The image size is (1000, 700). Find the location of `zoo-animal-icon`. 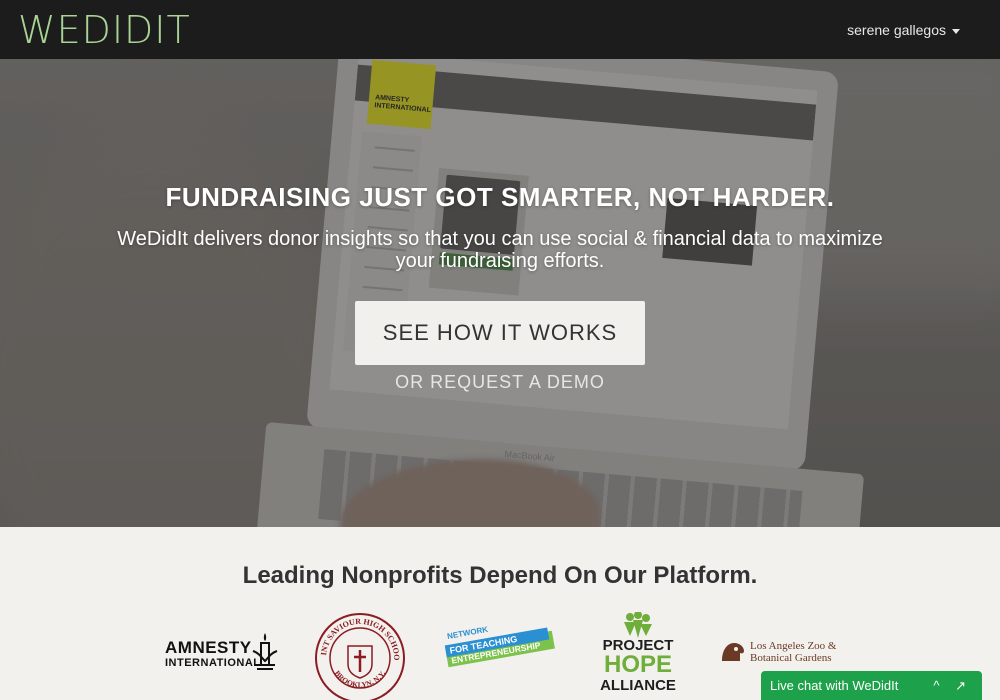

zoo-animal-icon is located at coordinates (733, 652).